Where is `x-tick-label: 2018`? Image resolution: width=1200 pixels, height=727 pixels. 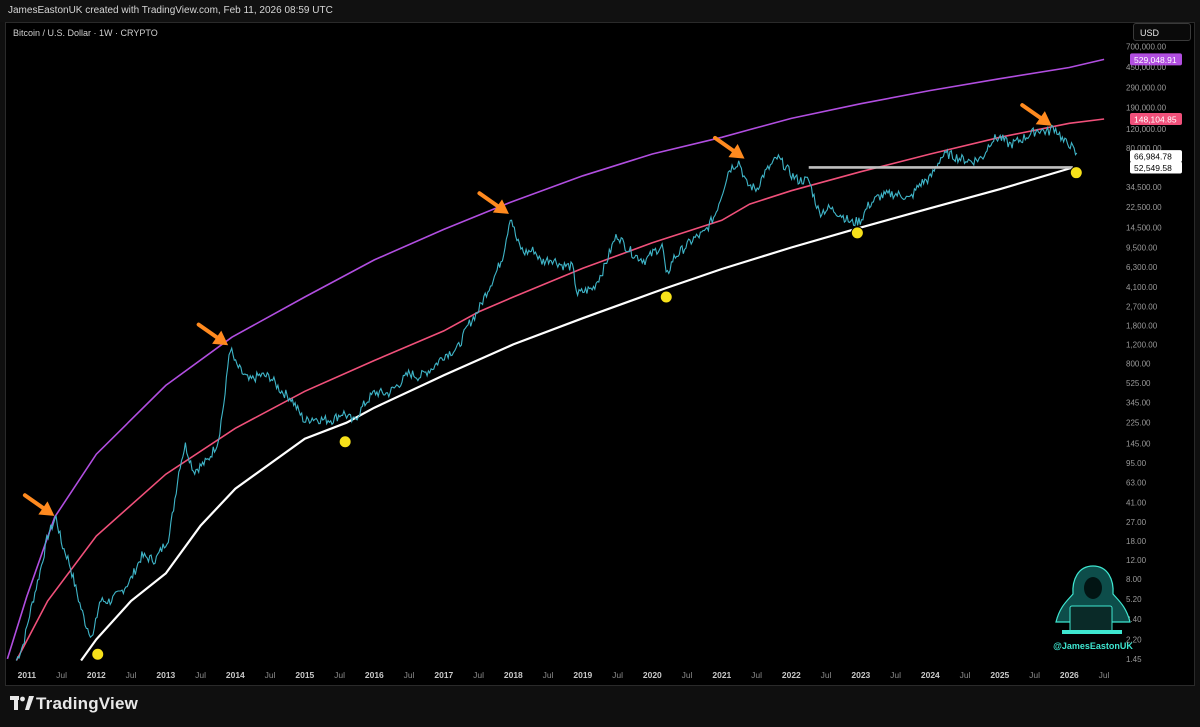 x-tick-label: 2018 is located at coordinates (513, 675).